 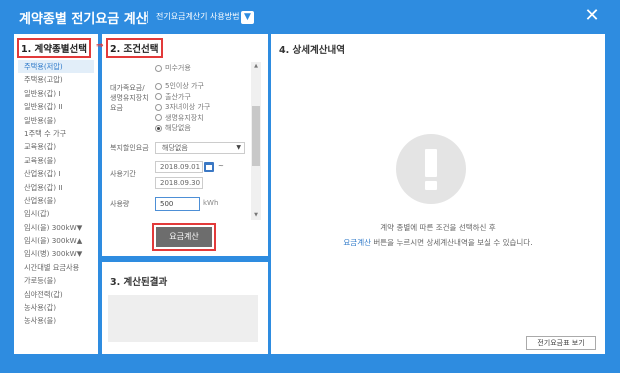 I want to click on condition-scrollbar: ▲ ▼, so click(x=256, y=141).